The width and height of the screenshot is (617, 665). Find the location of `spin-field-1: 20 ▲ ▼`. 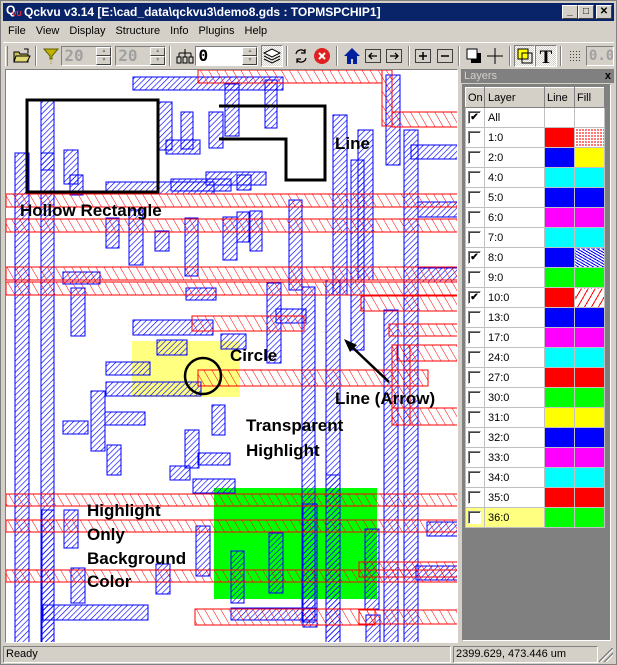

spin-field-1: 20 ▲ ▼ is located at coordinates (87, 55).